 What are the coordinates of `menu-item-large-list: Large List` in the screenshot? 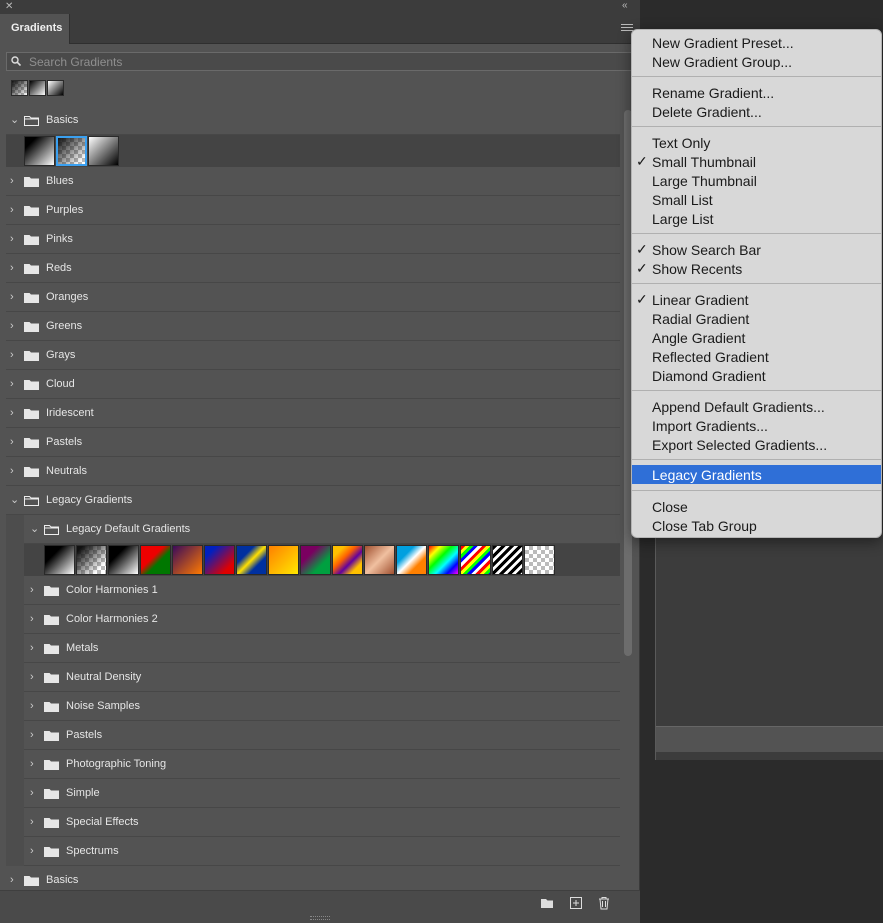 It's located at (756, 218).